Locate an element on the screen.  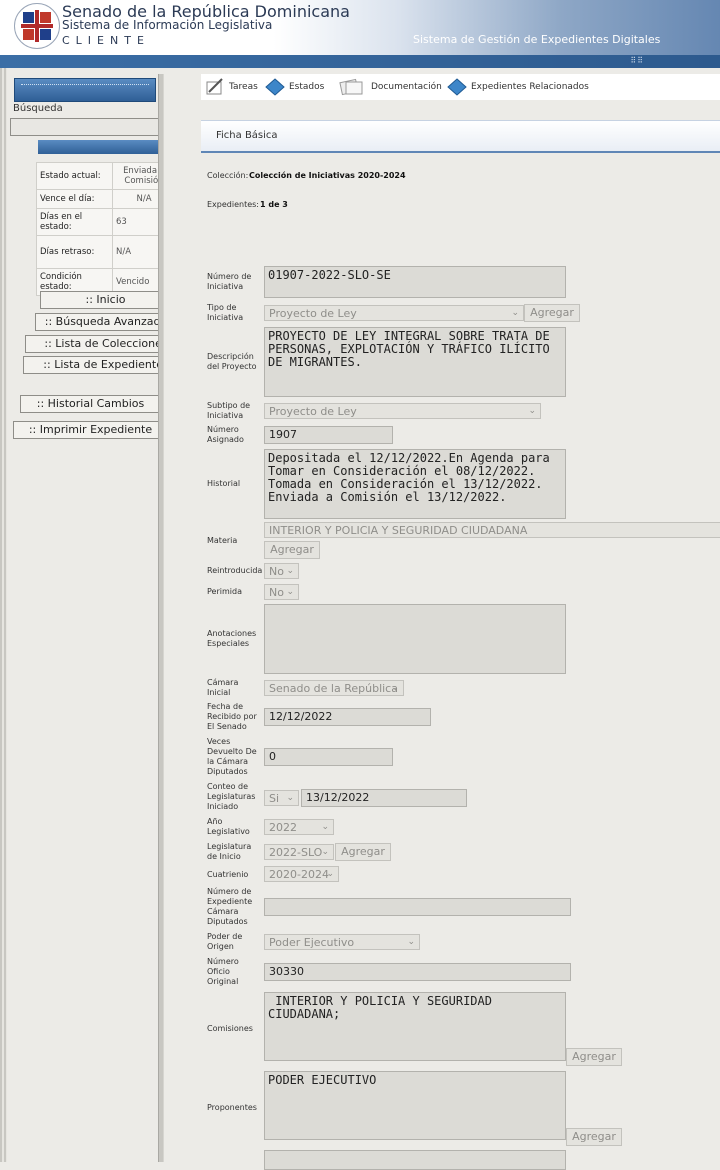
sidebar-status-bar is located at coordinates (108, 147).